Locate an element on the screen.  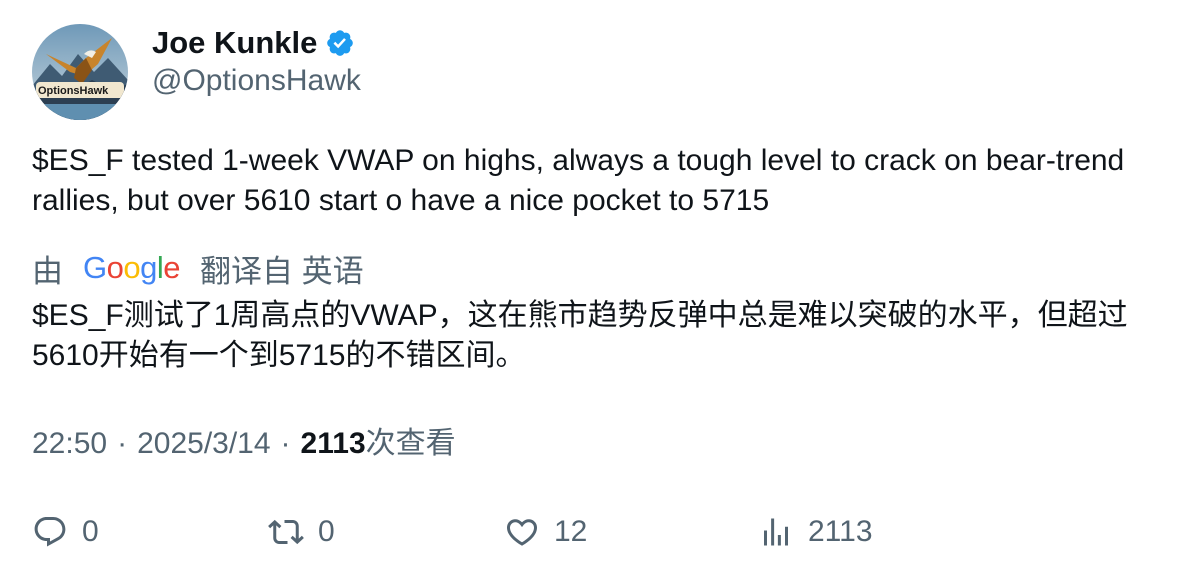
views-count: 2113 is located at coordinates (333, 443).